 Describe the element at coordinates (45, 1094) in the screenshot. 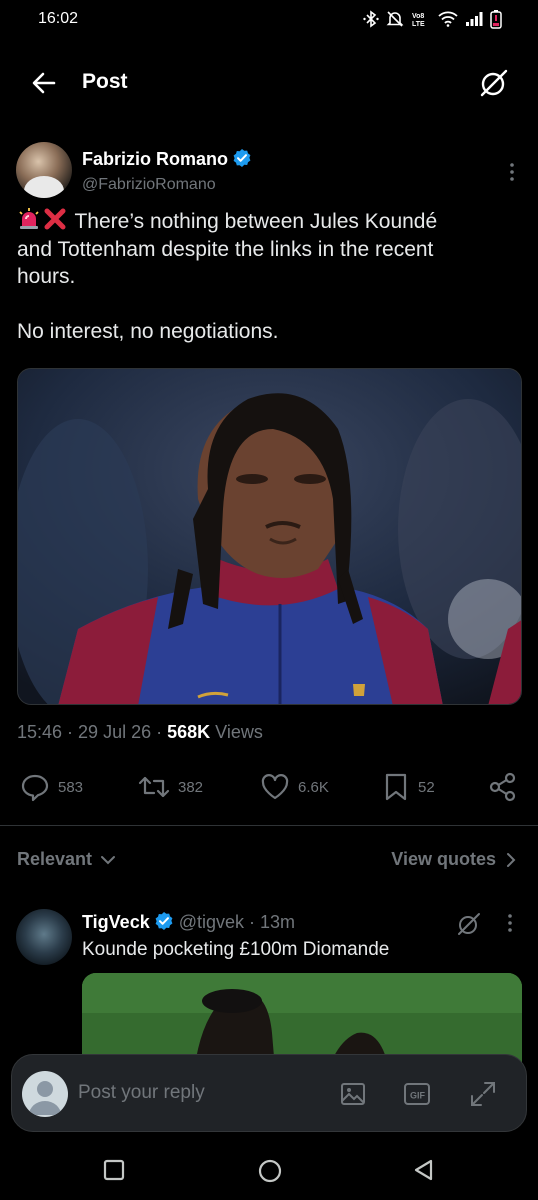

I see `user-avatar` at that location.